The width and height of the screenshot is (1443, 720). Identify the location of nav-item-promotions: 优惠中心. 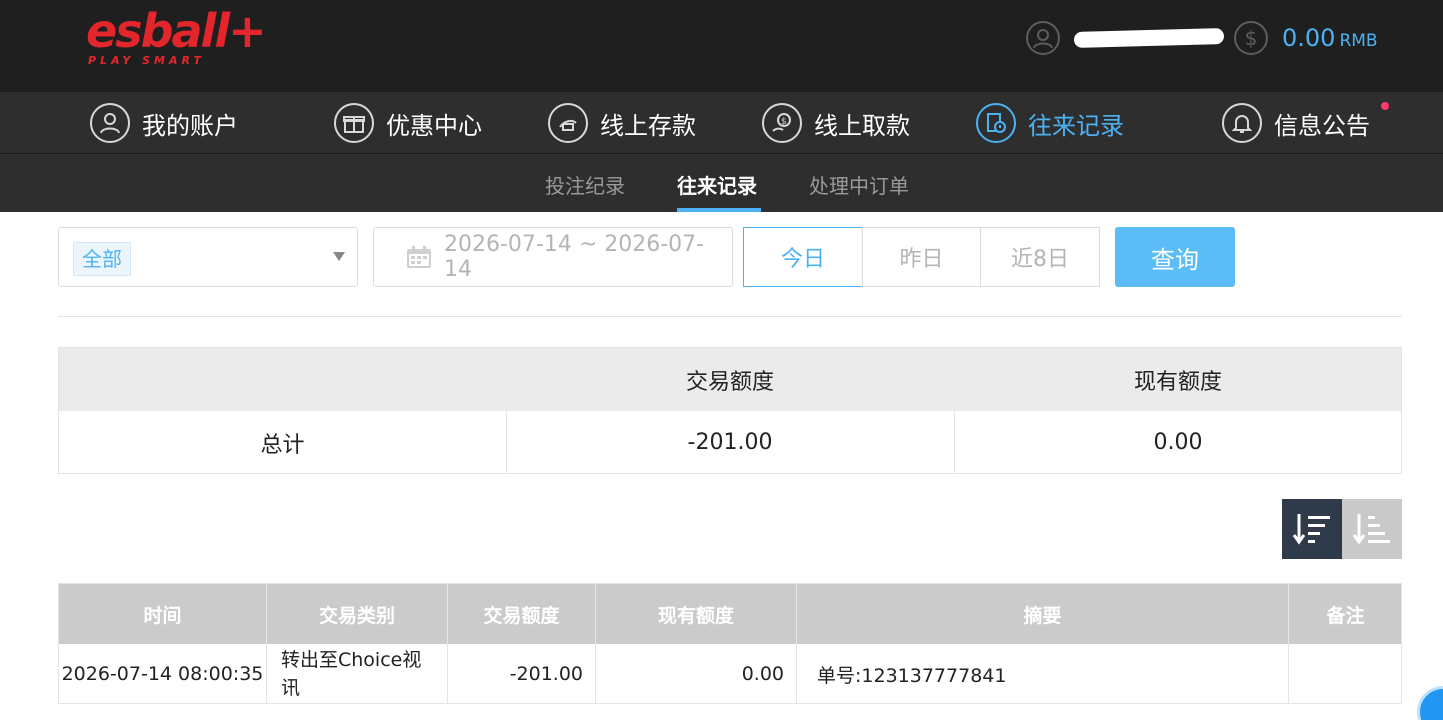
(408, 123).